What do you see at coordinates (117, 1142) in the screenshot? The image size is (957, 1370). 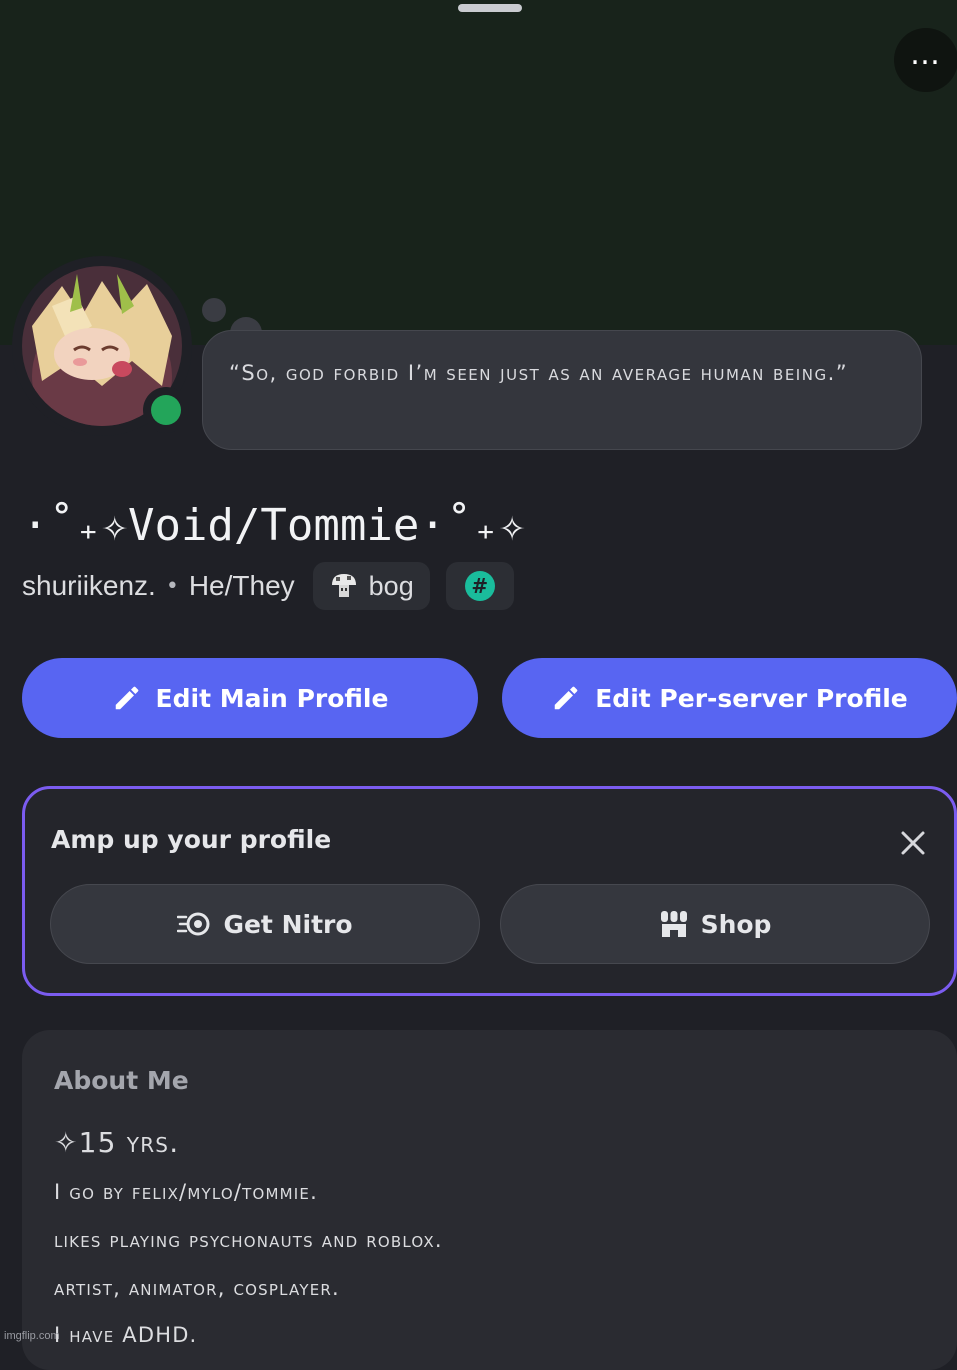 I see `about-line: ✧15 yrs.` at bounding box center [117, 1142].